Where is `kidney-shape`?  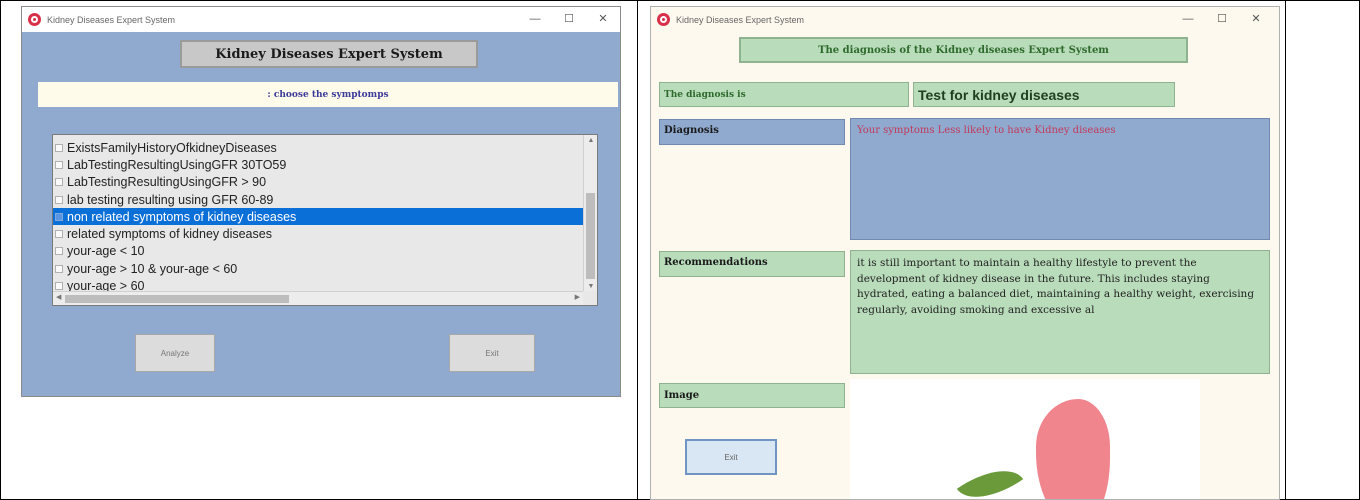
kidney-shape is located at coordinates (1073, 449).